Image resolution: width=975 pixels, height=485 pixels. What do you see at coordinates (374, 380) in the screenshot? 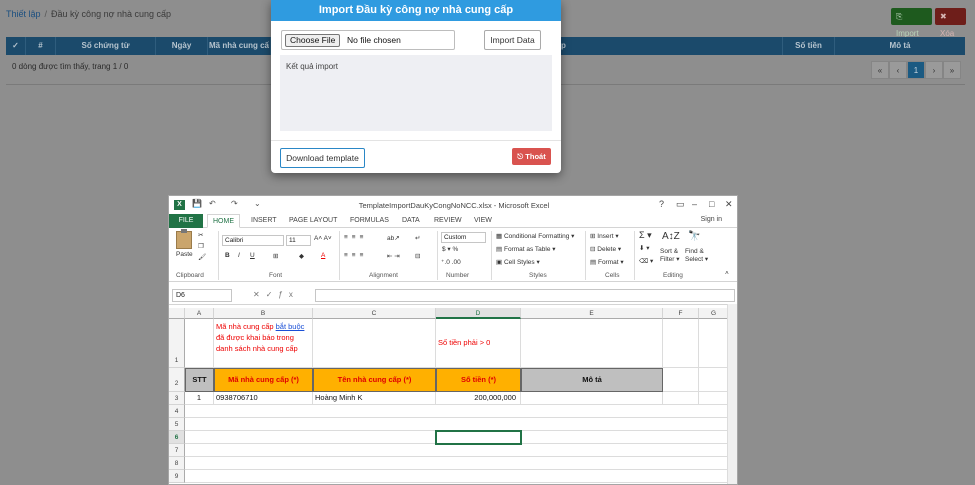
I see `header-ten-ncc: Tên nhà cung cấp (*)` at bounding box center [374, 380].